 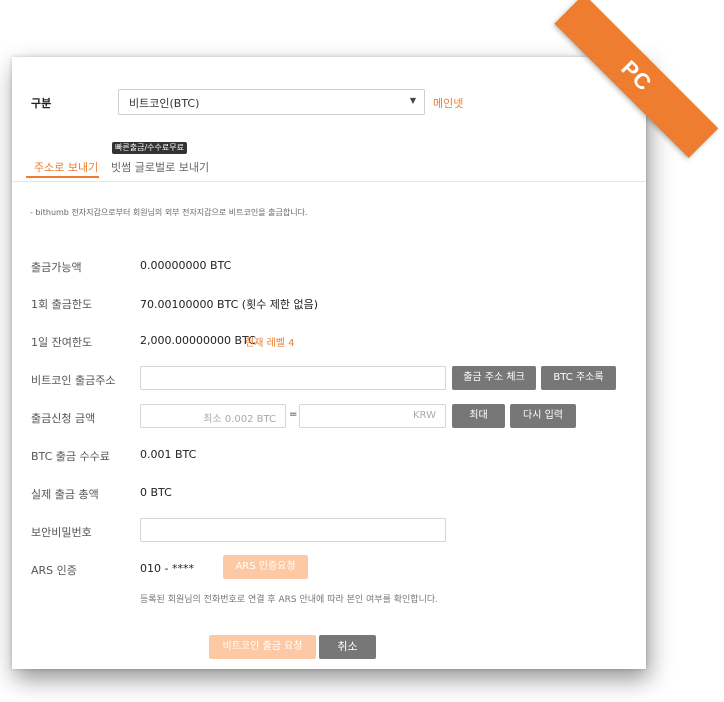 I want to click on tab-divider, so click(x=329, y=181).